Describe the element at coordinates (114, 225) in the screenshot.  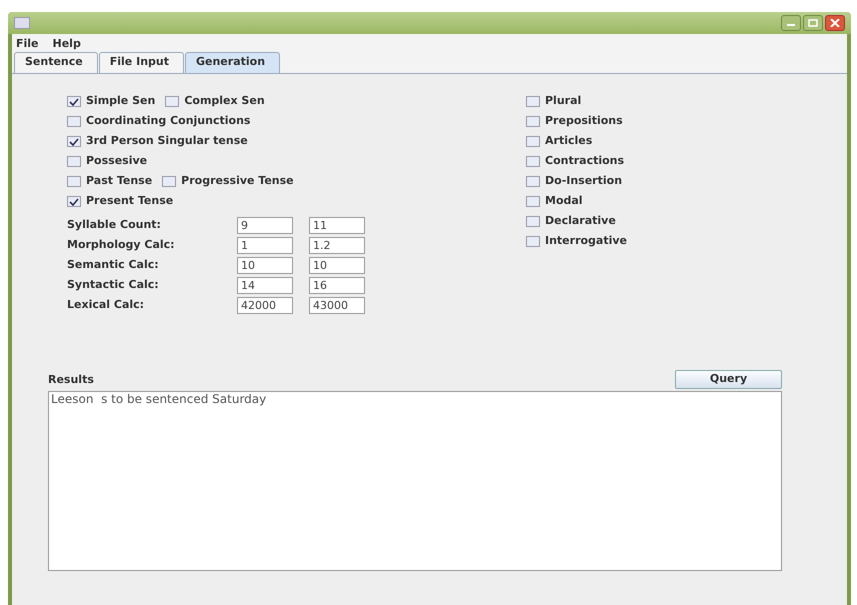
I see `calc-label: Syllable Count:` at that location.